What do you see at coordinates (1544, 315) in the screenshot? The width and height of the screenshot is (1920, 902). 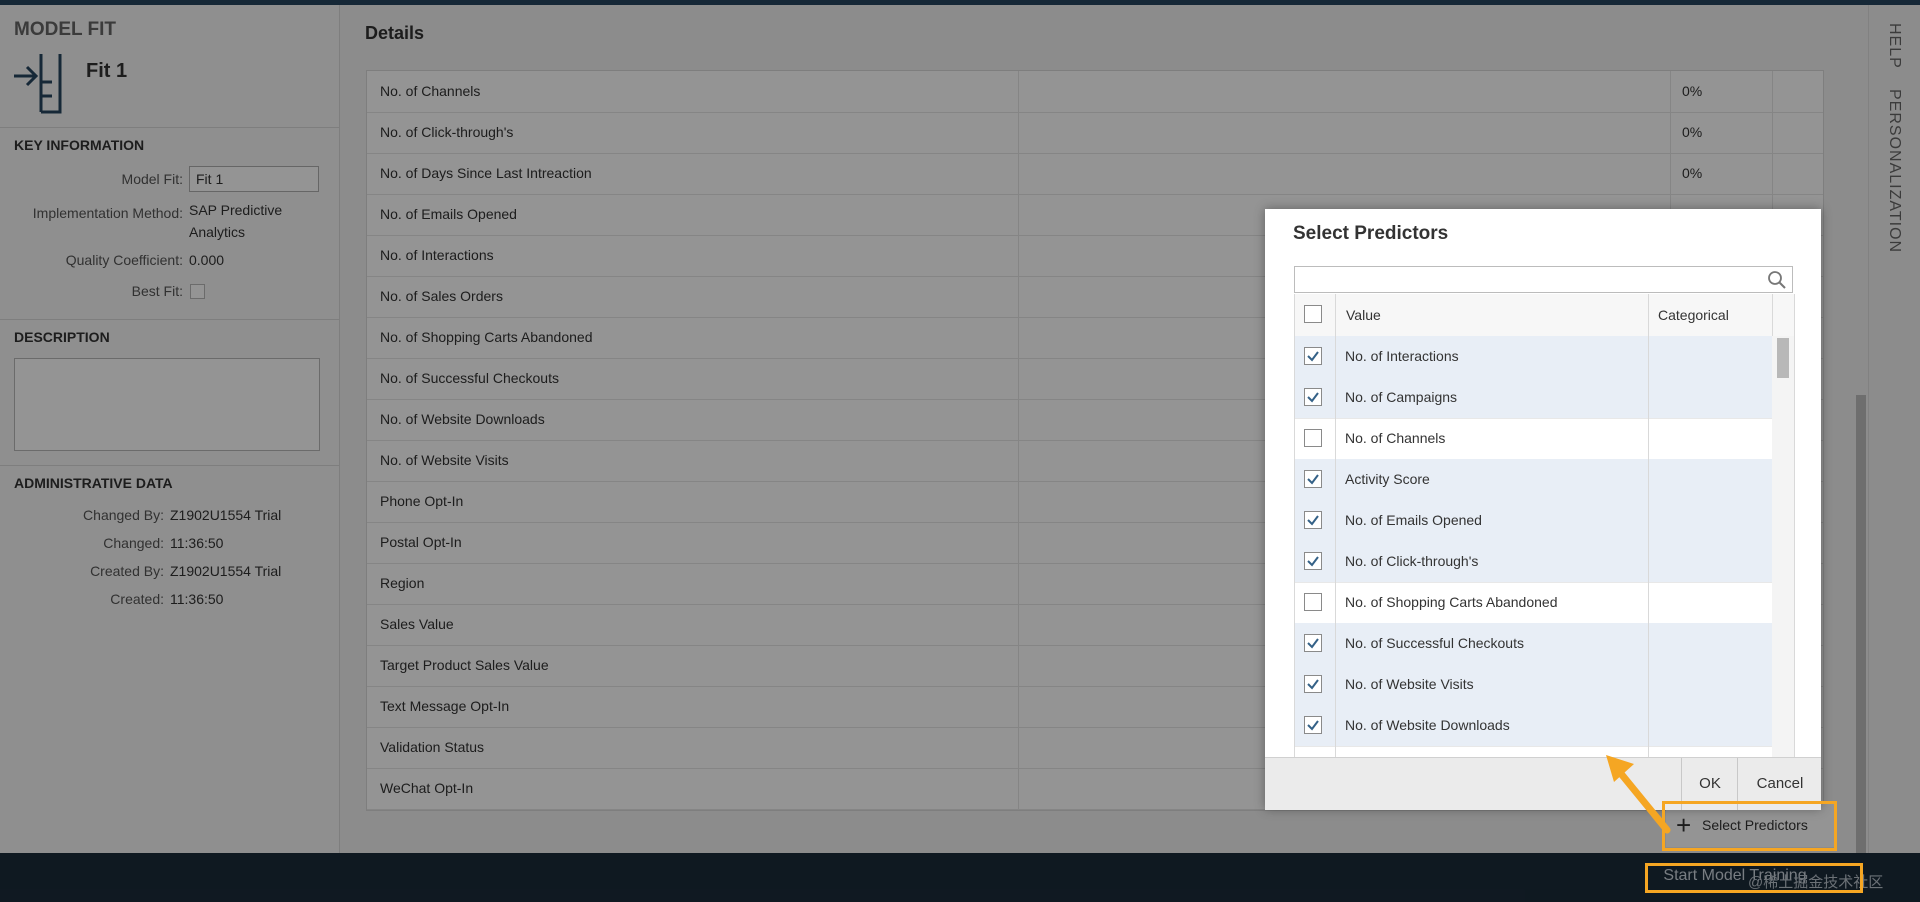 I see `table-header: Value Categorical` at bounding box center [1544, 315].